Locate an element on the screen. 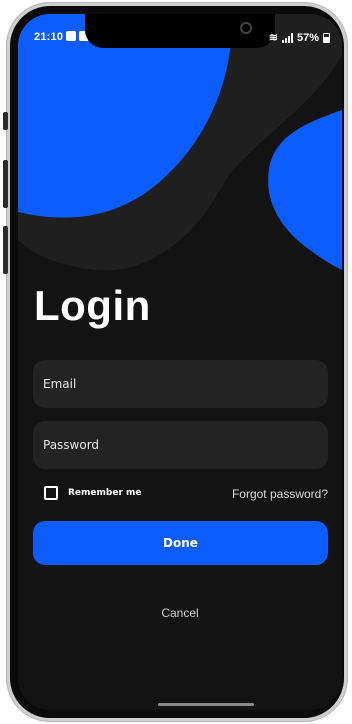 This screenshot has height=724, width=352. status-bar: 21:10 ≋ 57% is located at coordinates (180, 34).